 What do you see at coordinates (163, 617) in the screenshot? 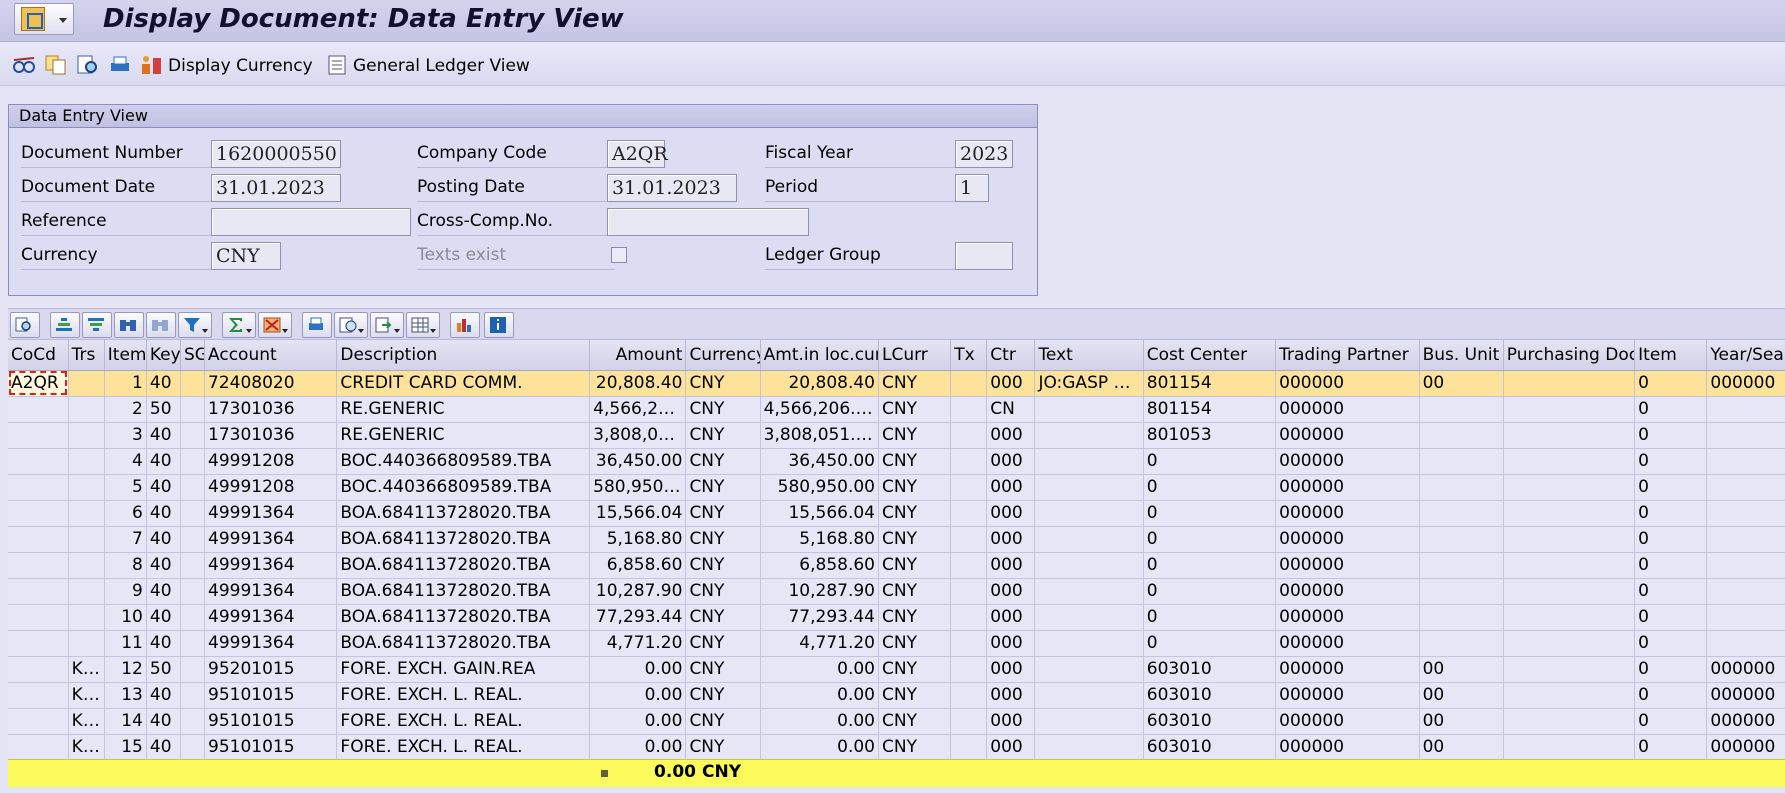
I see `table-cell: 40` at bounding box center [163, 617].